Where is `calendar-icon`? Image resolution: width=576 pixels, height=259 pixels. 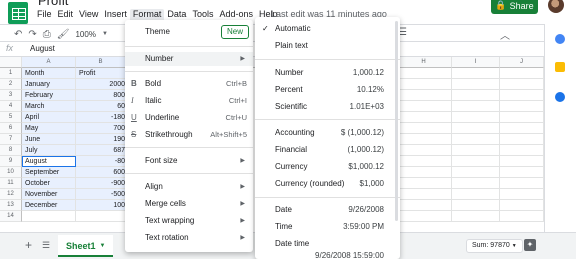 calendar-icon is located at coordinates (560, 39).